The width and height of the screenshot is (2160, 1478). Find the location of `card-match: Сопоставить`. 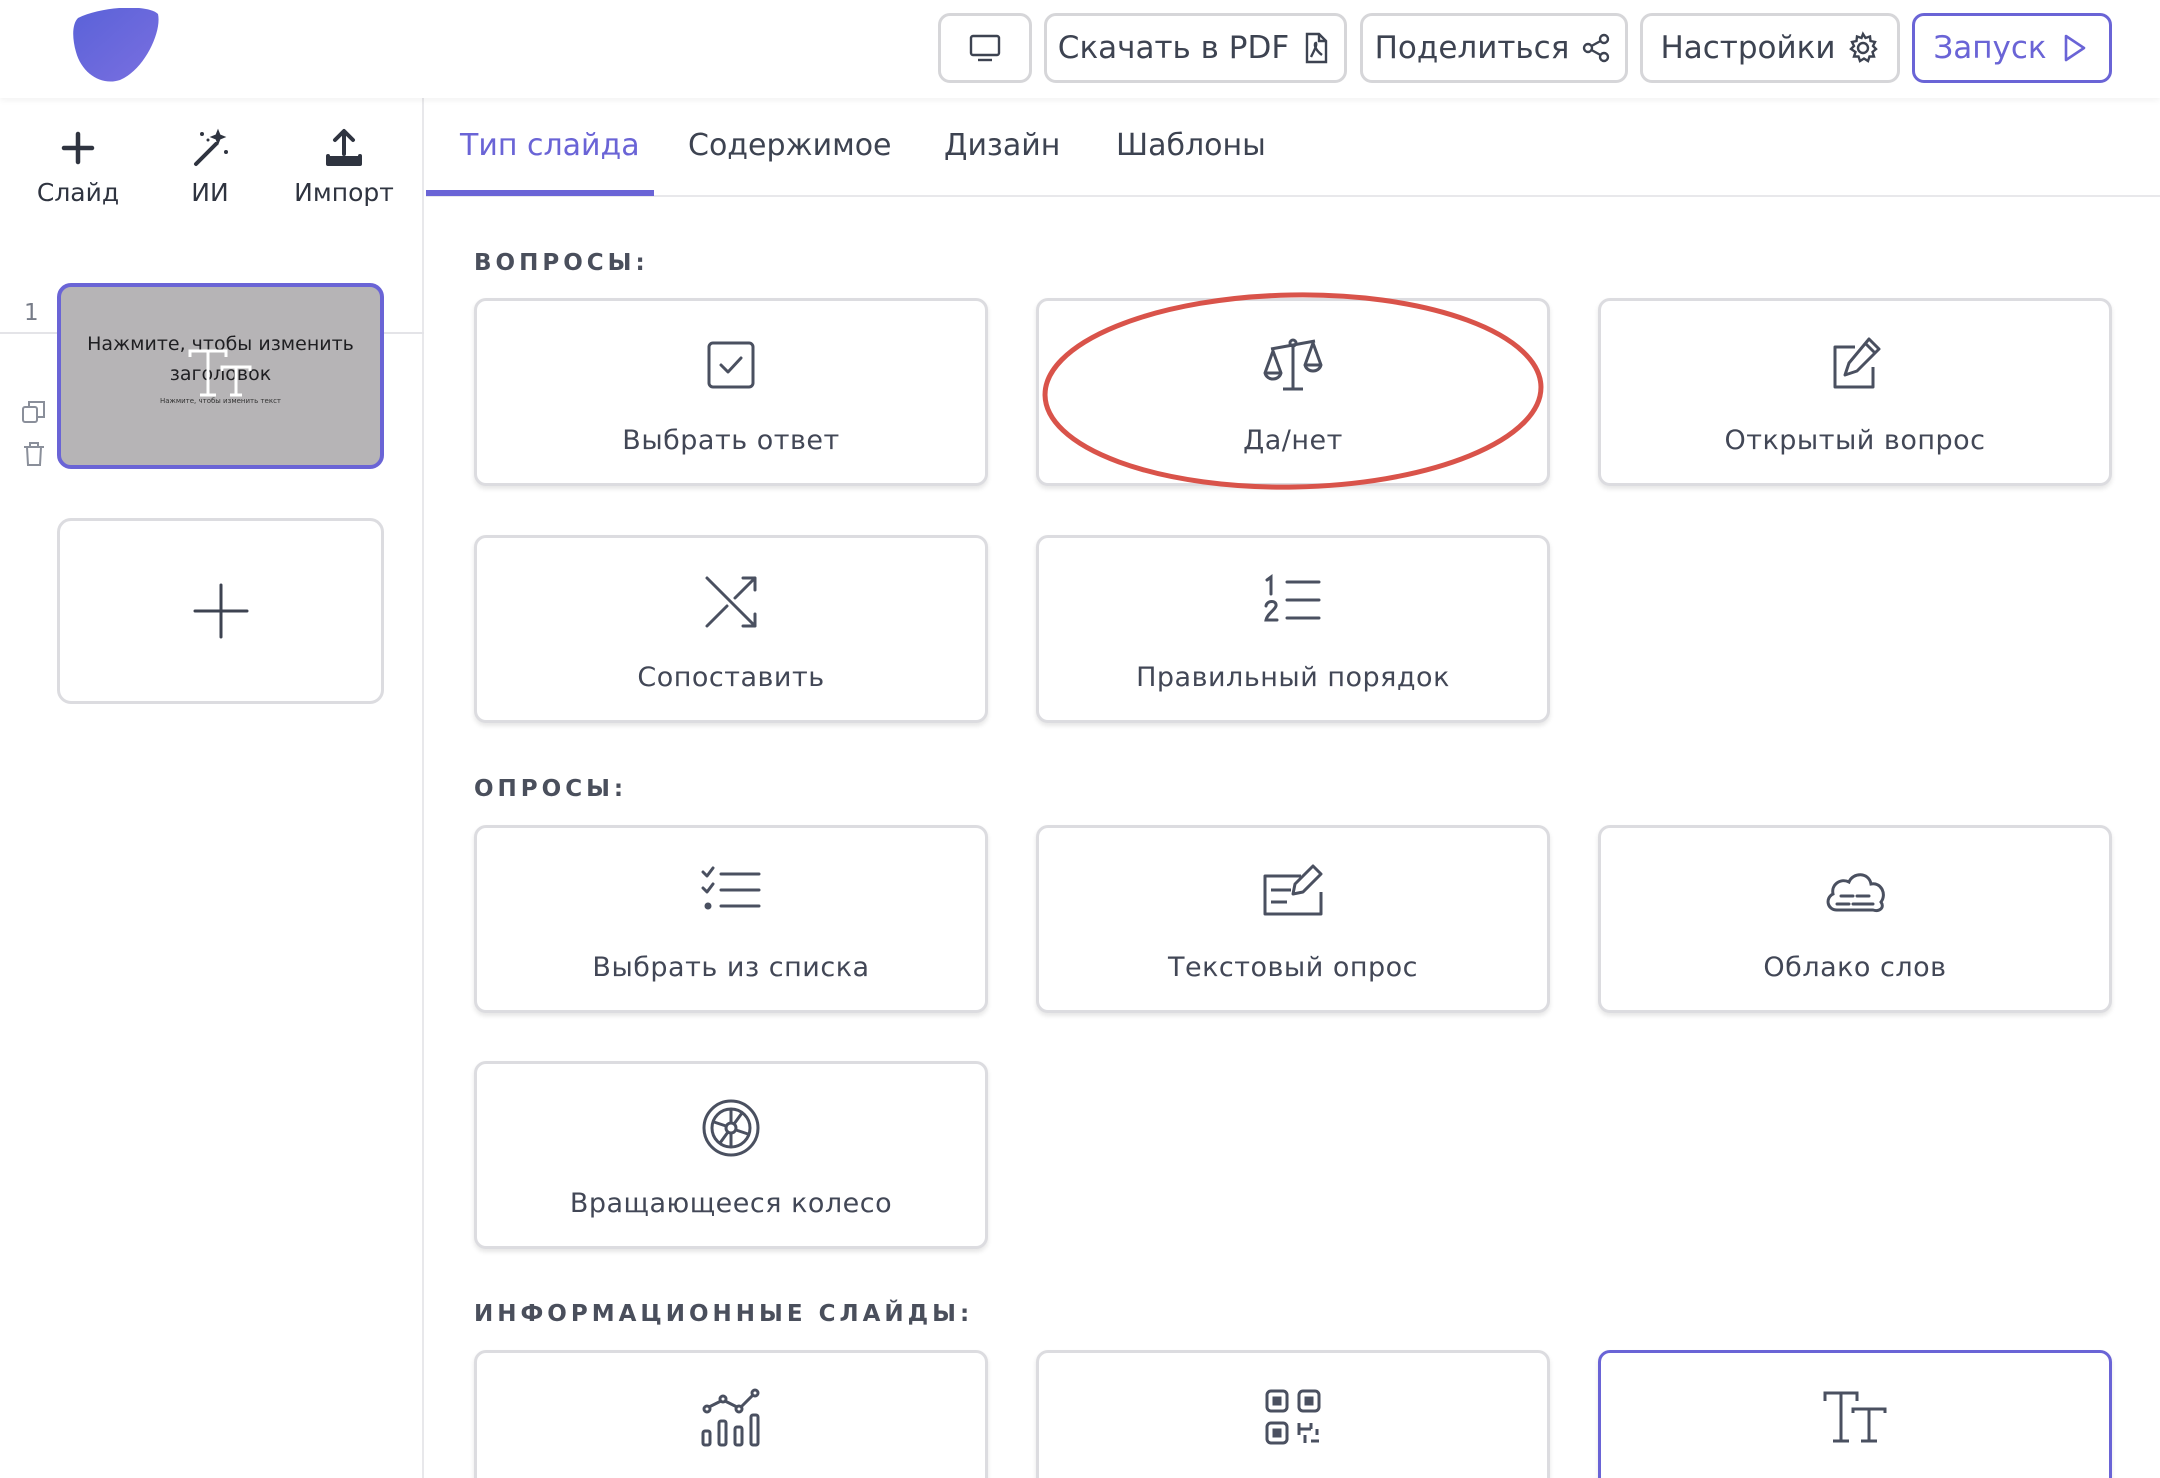

card-match: Сопоставить is located at coordinates (731, 629).